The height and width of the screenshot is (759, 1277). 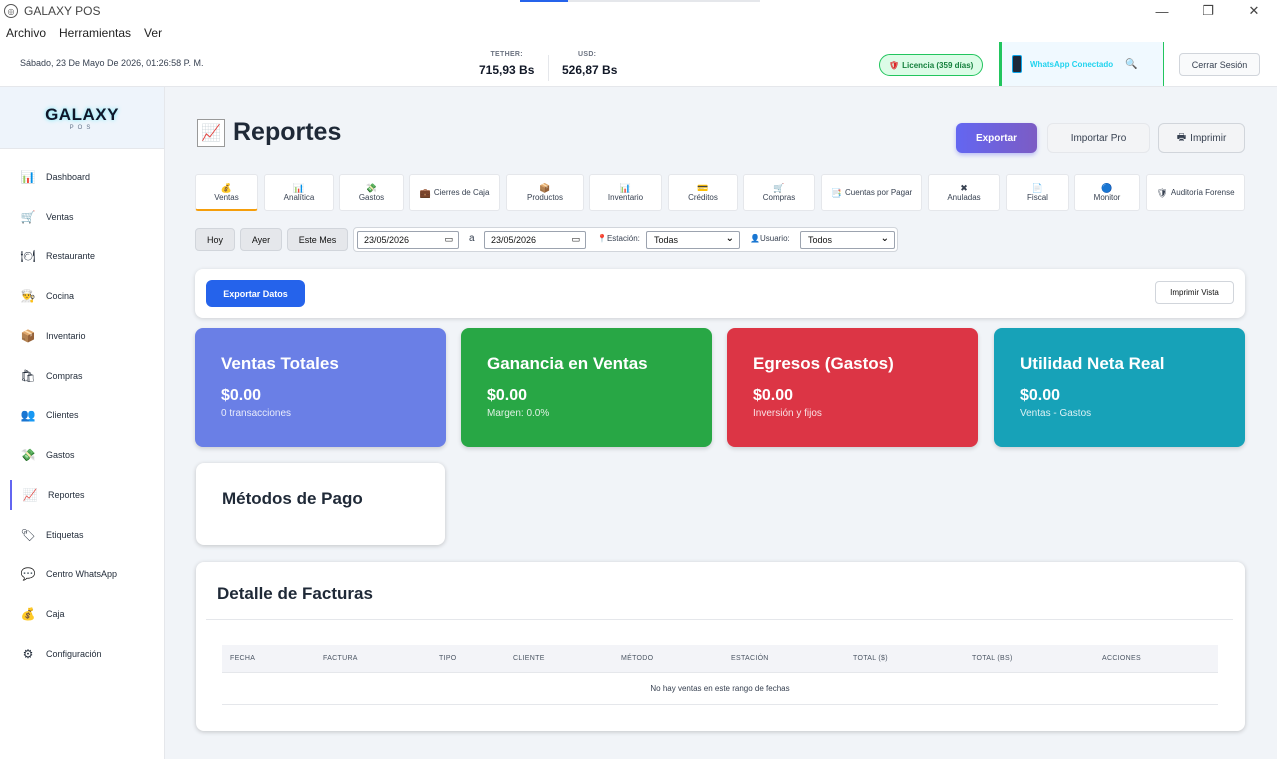 I want to click on sidebar-item-label: Gastos, so click(x=60, y=455).